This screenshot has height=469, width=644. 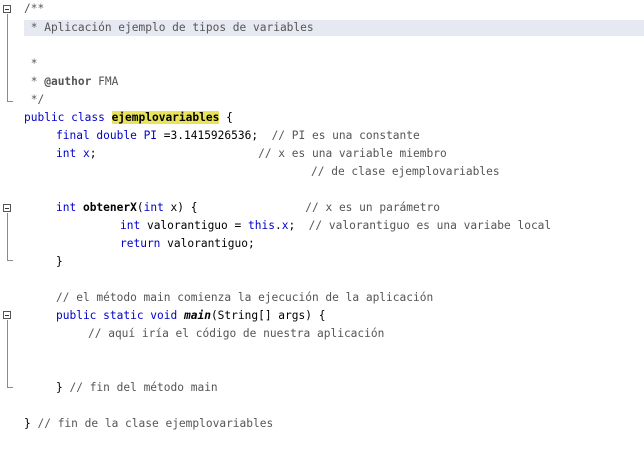 What do you see at coordinates (405, 171) in the screenshot?
I see `inline-comment: // de clase ejemplovariables` at bounding box center [405, 171].